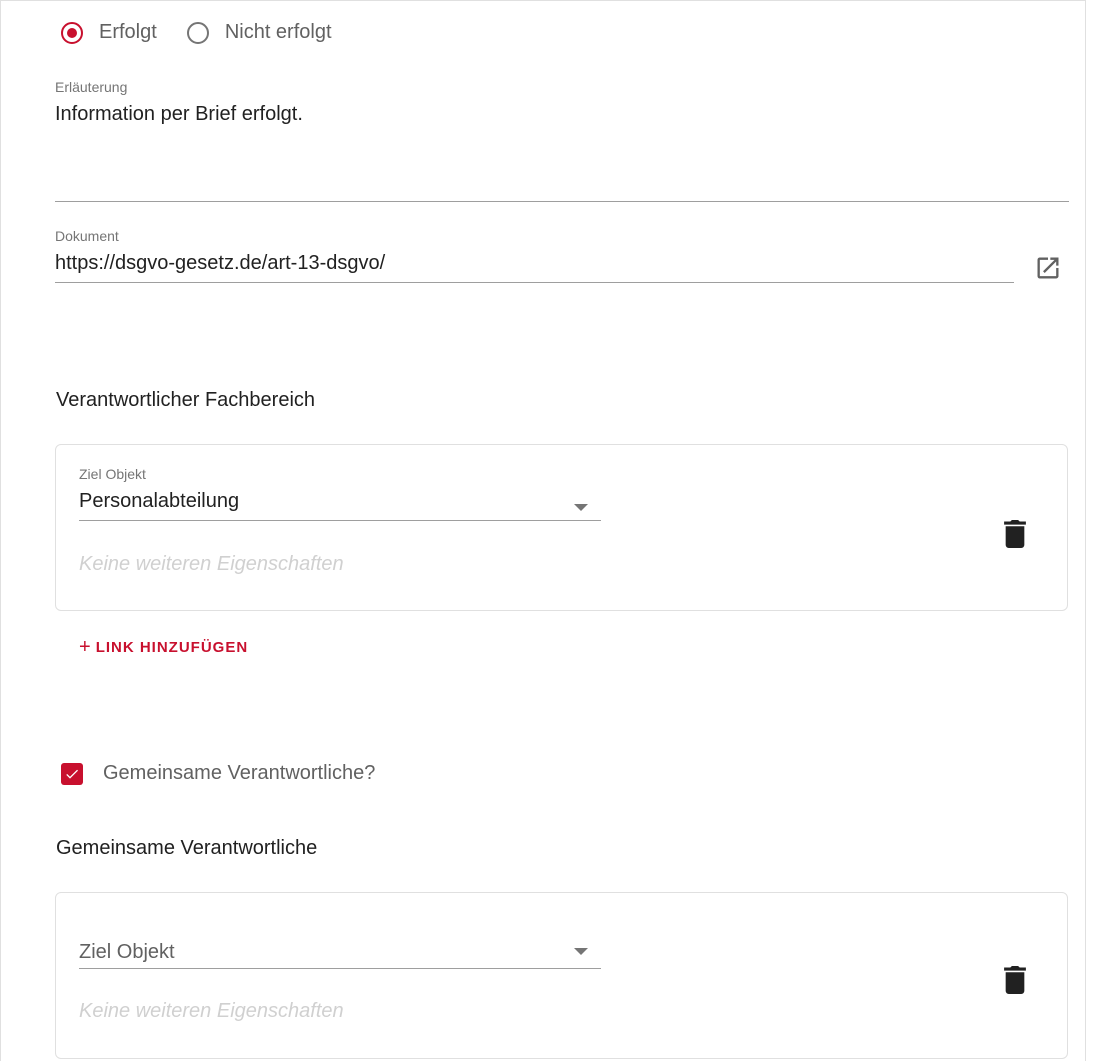 This screenshot has height=1061, width=1097. Describe the element at coordinates (534, 282) in the screenshot. I see `document-underline` at that location.